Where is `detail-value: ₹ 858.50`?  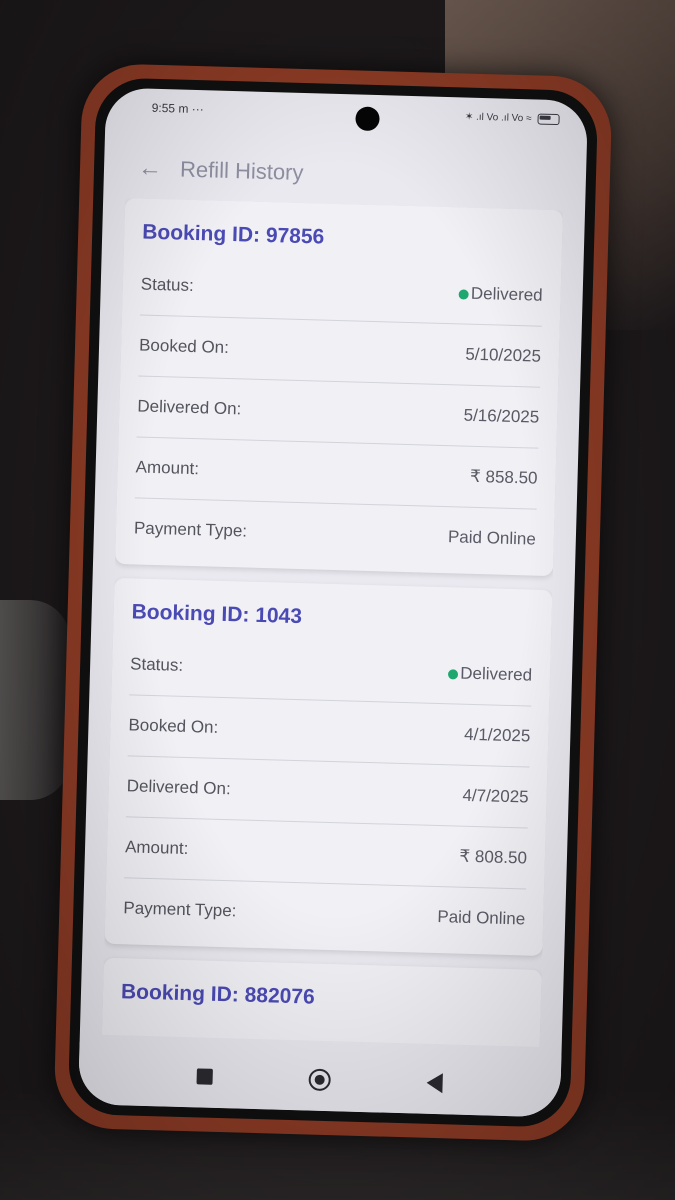 detail-value: ₹ 858.50 is located at coordinates (504, 478).